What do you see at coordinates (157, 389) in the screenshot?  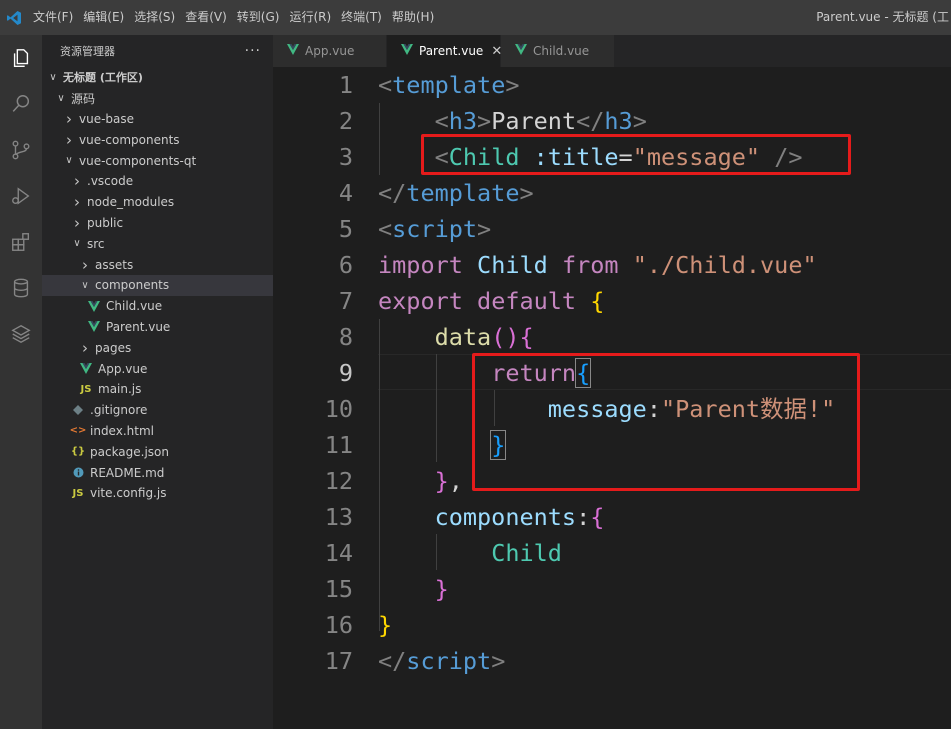 I see `file-item: JS main.js` at bounding box center [157, 389].